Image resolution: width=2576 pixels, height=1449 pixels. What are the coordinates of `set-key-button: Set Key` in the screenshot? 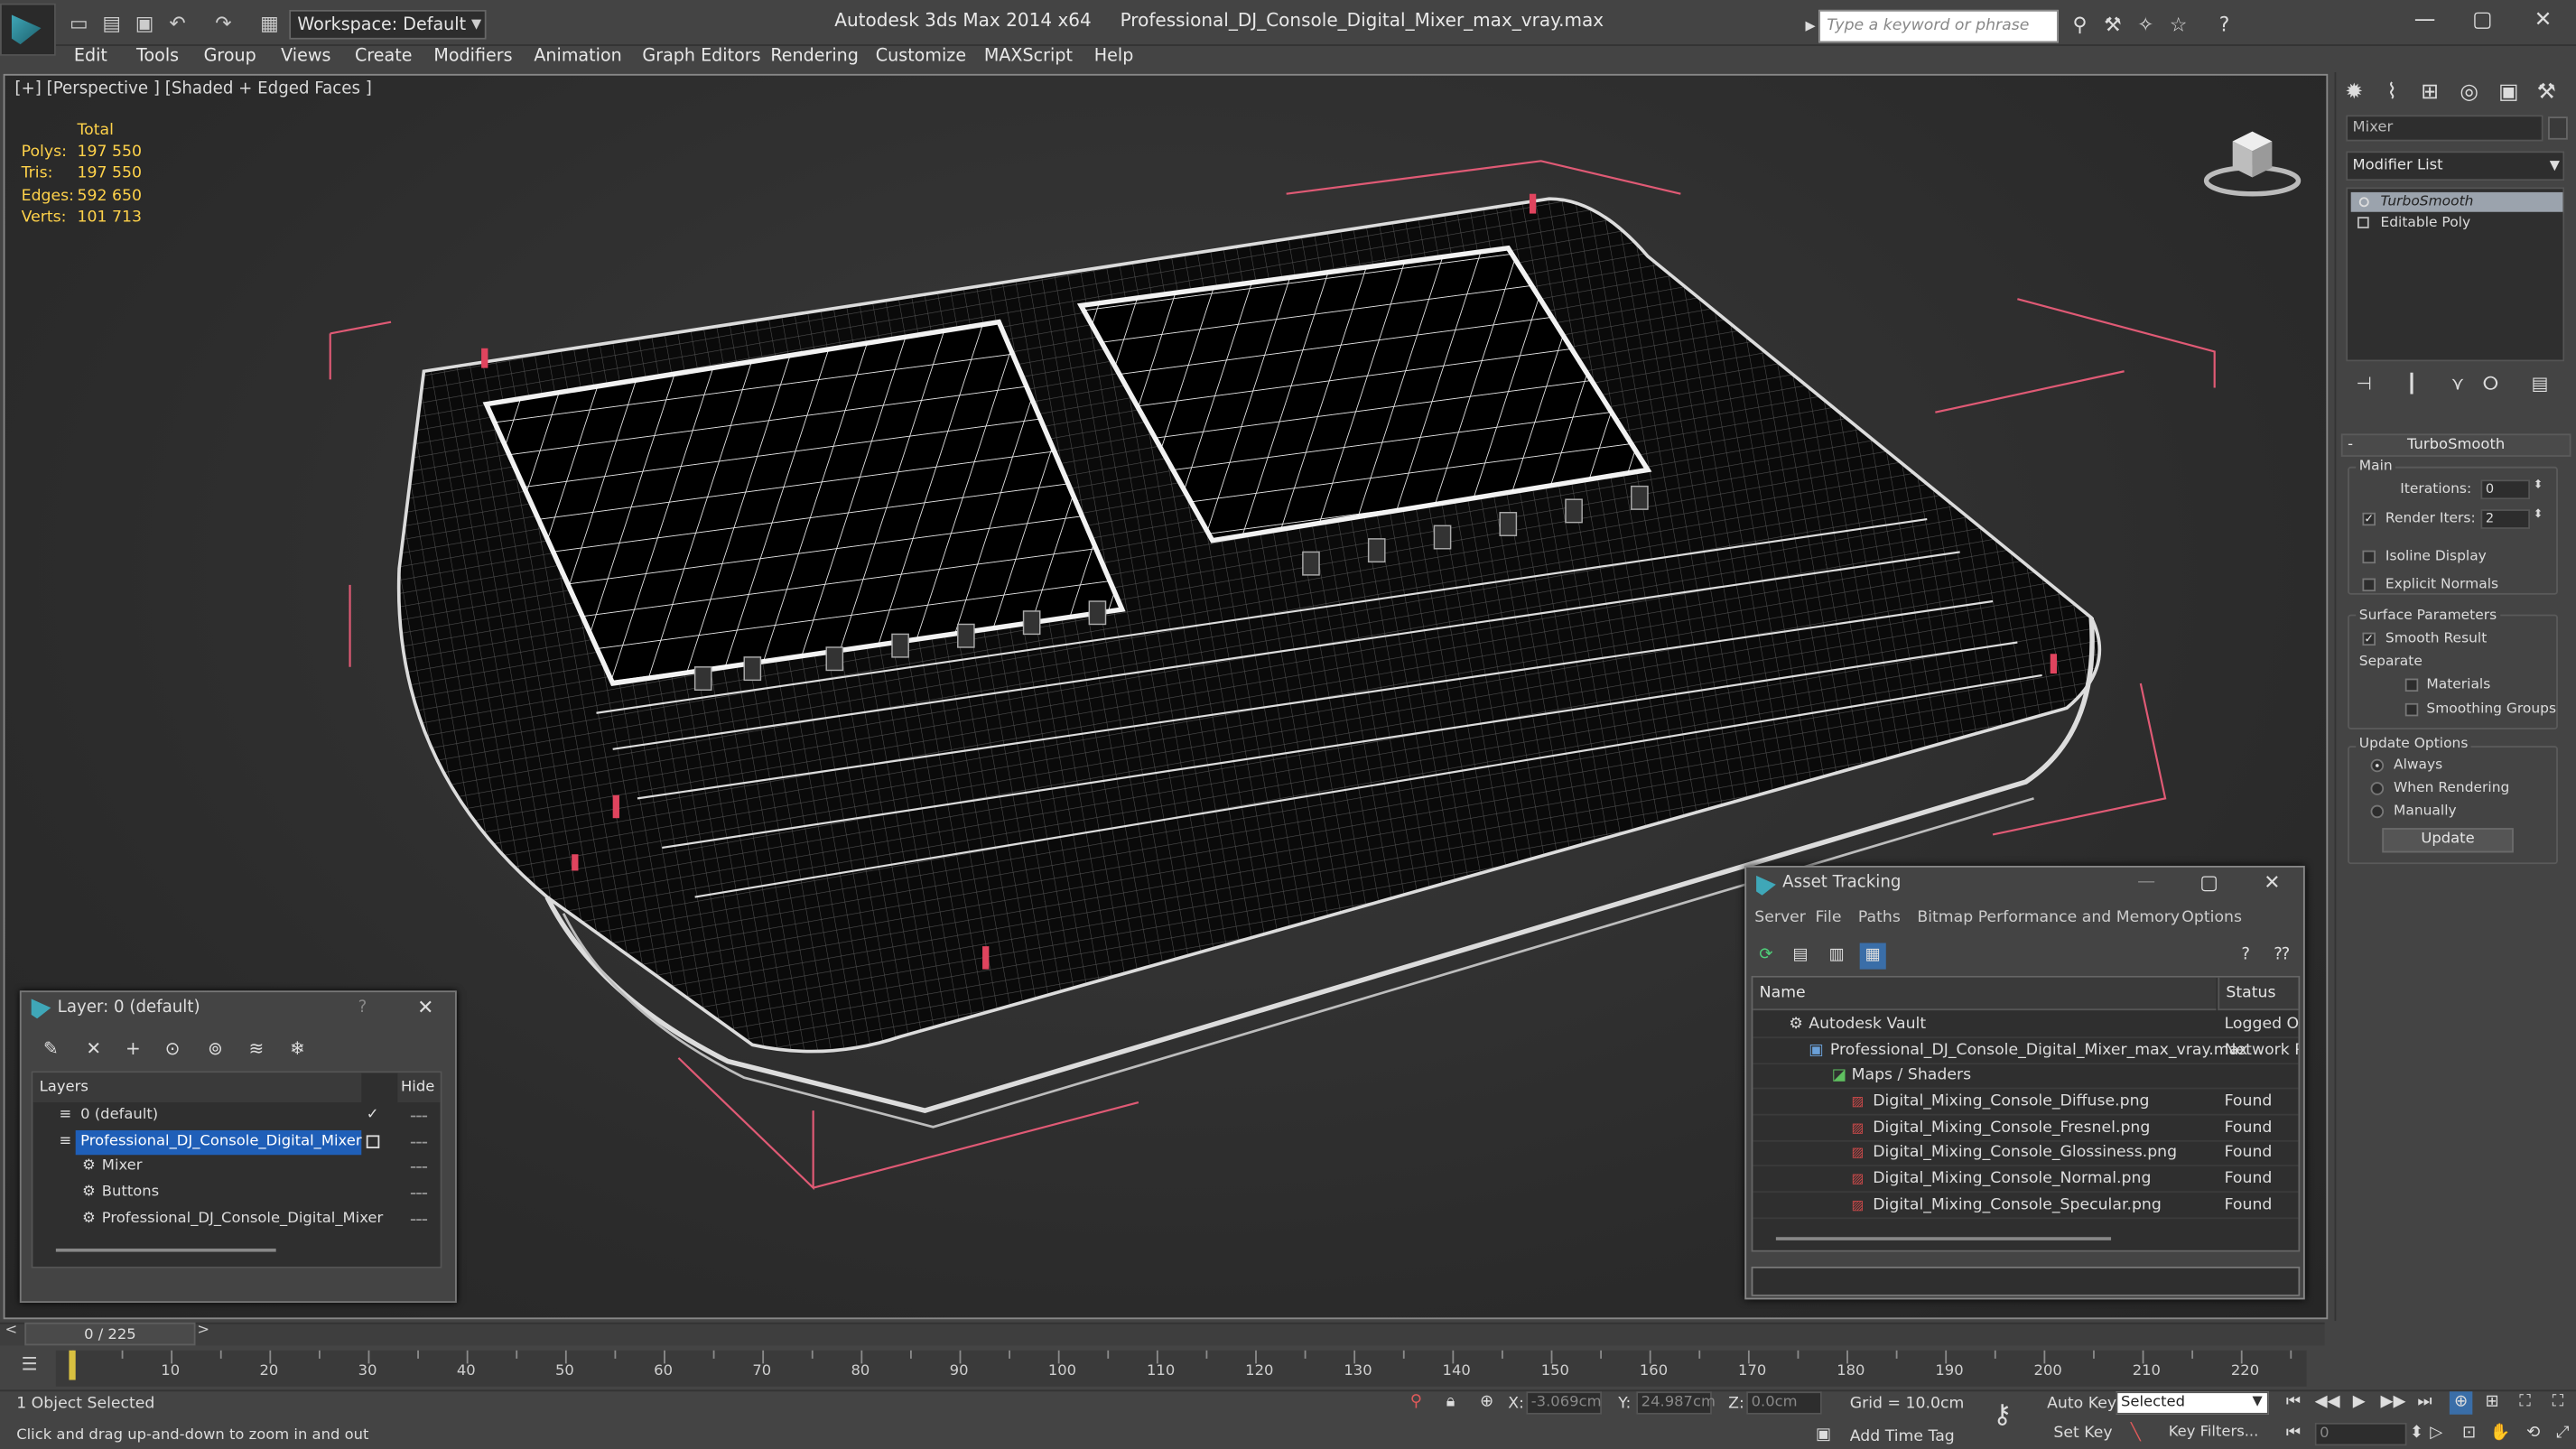 It's located at (2082, 1434).